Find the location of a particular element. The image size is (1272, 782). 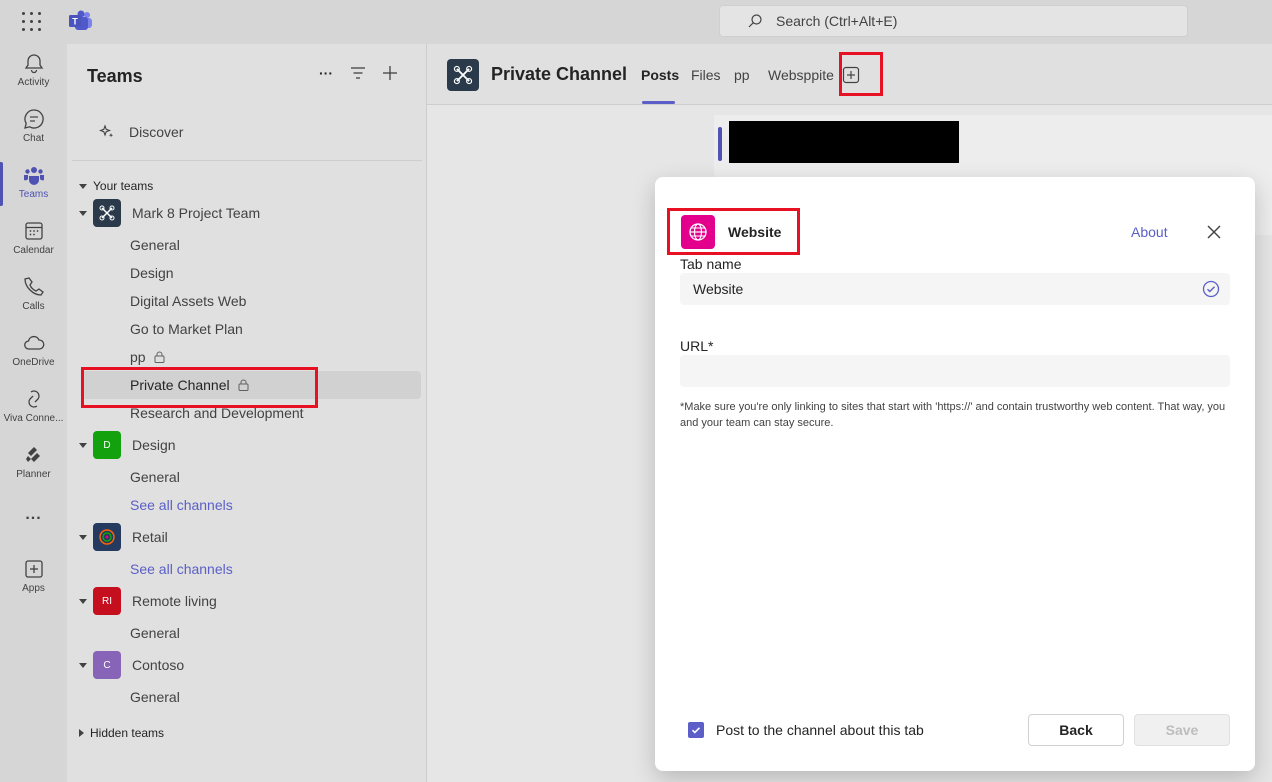

discover-link: Discover is located at coordinates (141, 132).